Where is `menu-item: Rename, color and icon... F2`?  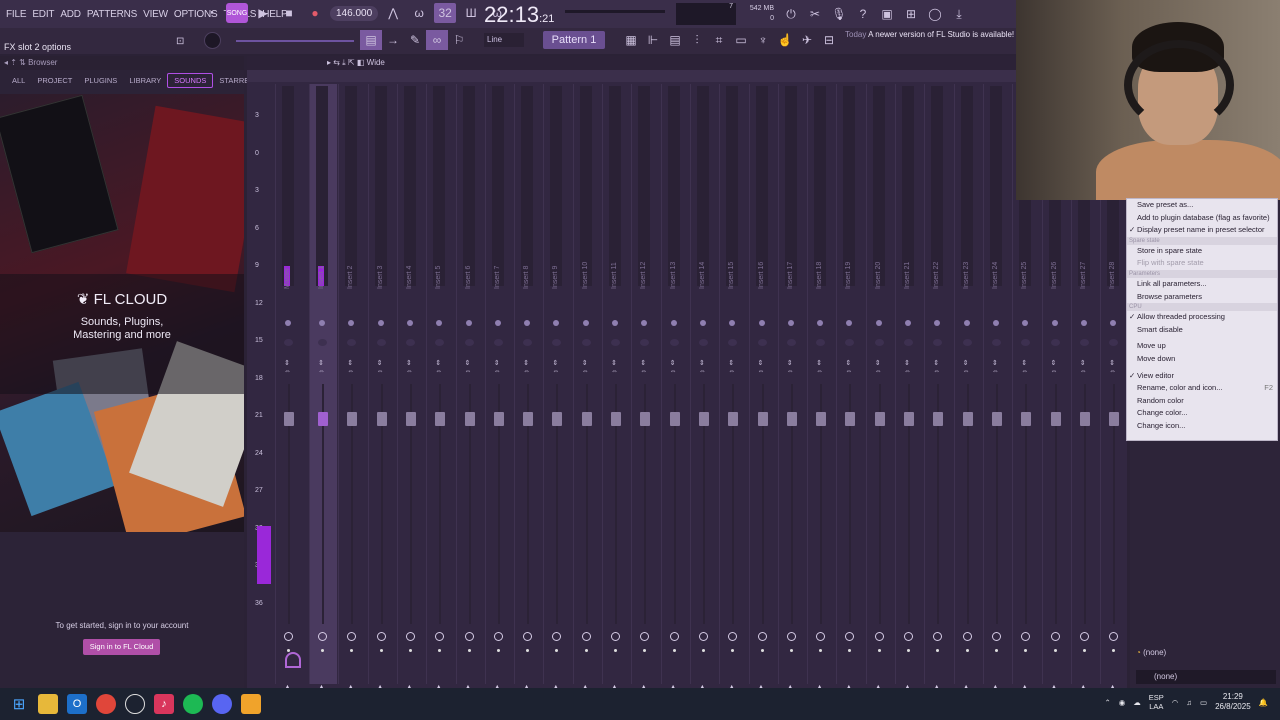 menu-item: Rename, color and icon... F2 is located at coordinates (1202, 388).